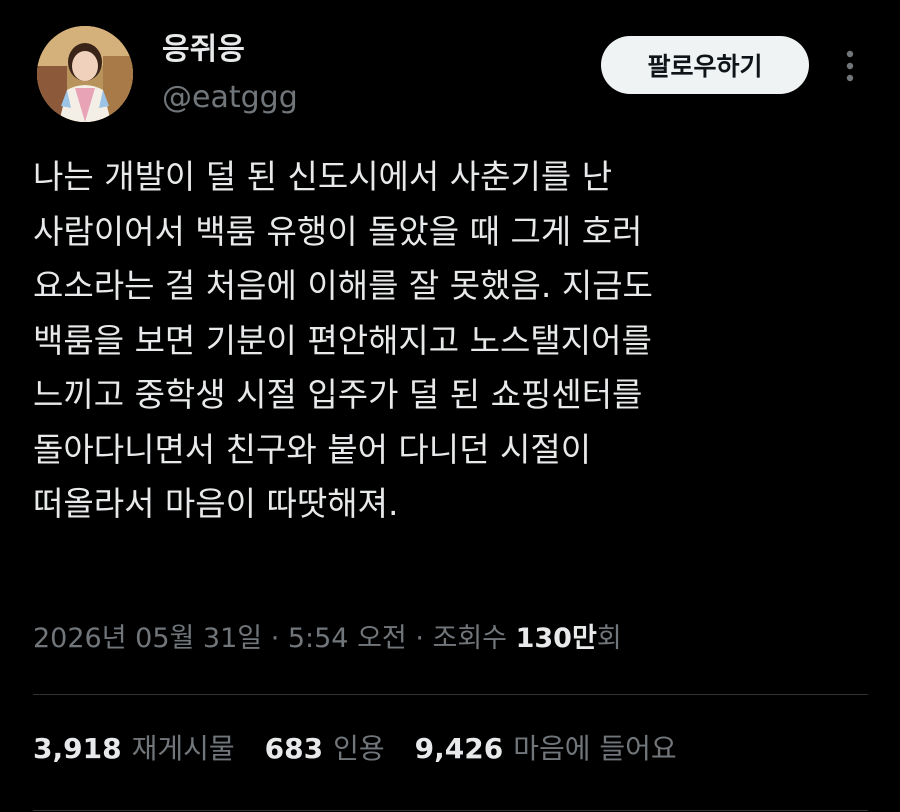 This screenshot has height=812, width=900. I want to click on tweet-line: 사람이어서 백룸 유행이 돌았을 때 그게 호러, so click(338, 231).